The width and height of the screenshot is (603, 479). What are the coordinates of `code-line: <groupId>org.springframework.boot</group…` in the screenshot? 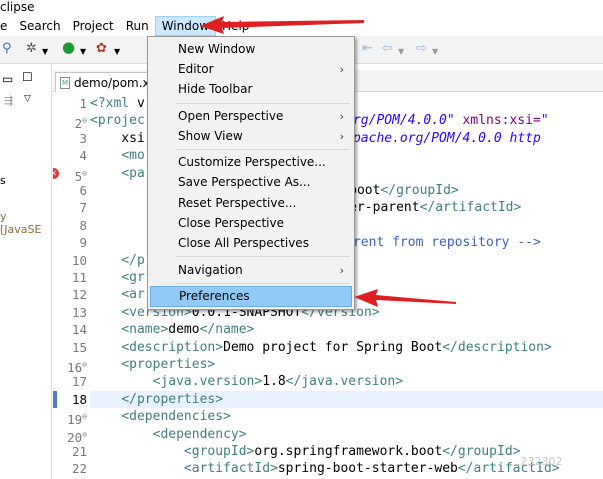 It's located at (305, 451).